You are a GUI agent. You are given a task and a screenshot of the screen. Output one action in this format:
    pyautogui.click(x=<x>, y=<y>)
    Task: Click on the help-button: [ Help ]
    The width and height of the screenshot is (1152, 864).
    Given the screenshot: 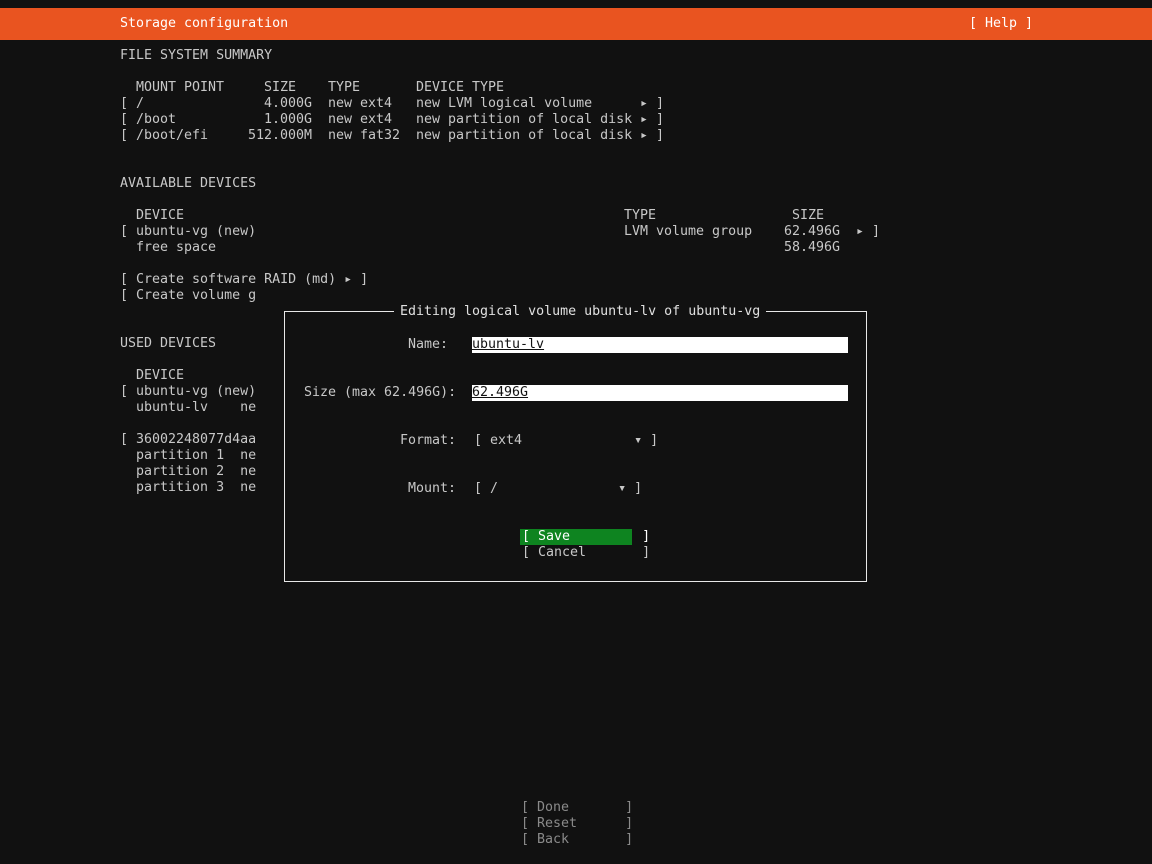 What is the action you would take?
    pyautogui.click(x=1001, y=24)
    